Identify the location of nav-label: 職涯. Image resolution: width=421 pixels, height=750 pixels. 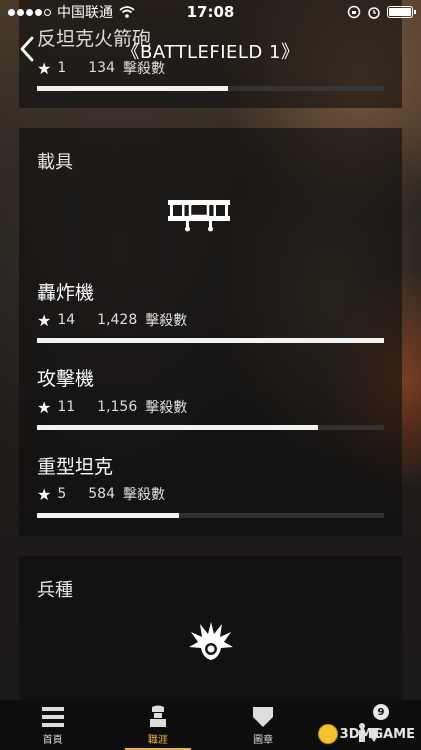
(157, 740).